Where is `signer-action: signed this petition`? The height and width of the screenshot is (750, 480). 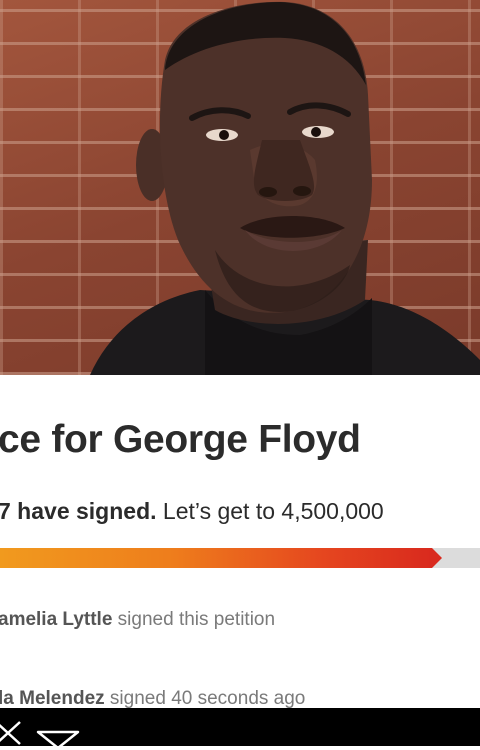 signer-action: signed this petition is located at coordinates (194, 619).